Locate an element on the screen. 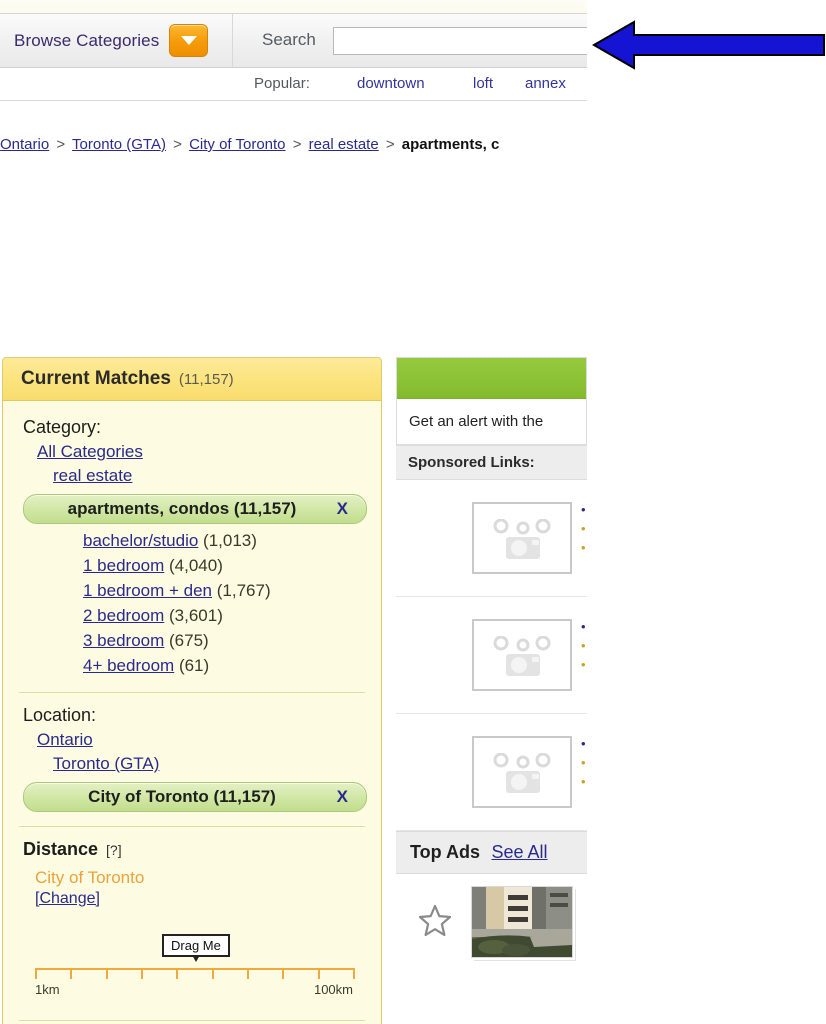 The image size is (826, 1024). category-section-label: Category: is located at coordinates (62, 427).